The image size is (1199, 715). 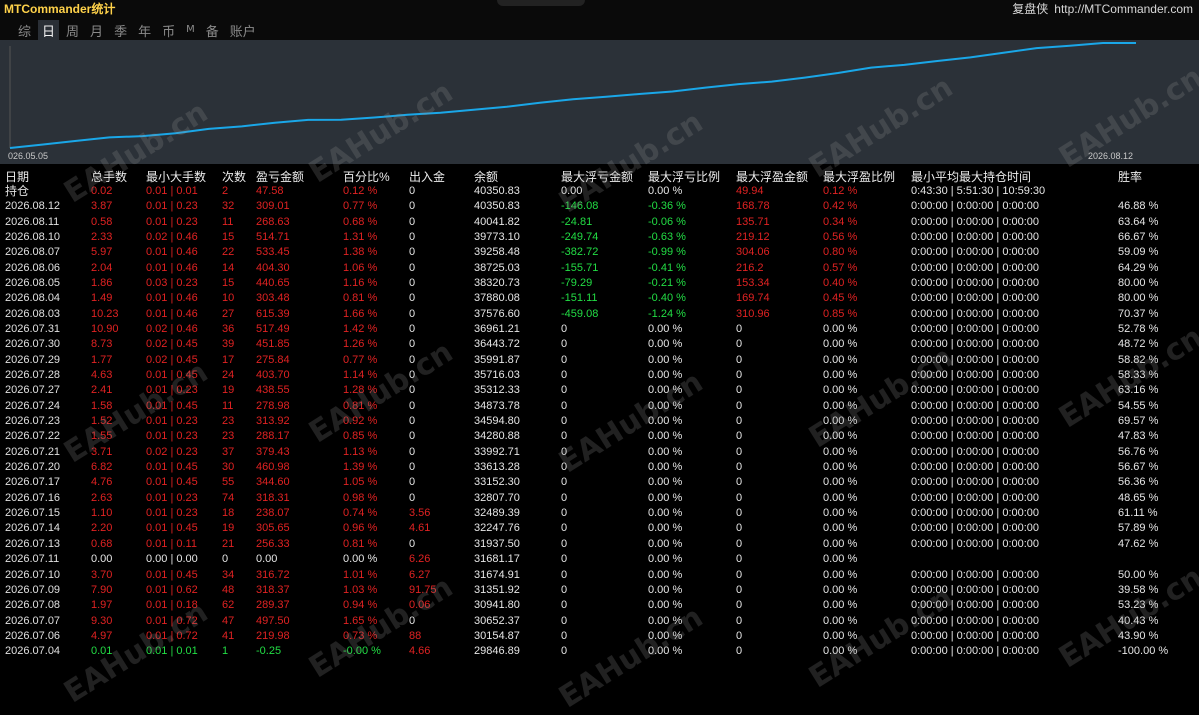 I want to click on tab-account: 账户, so click(x=243, y=30).